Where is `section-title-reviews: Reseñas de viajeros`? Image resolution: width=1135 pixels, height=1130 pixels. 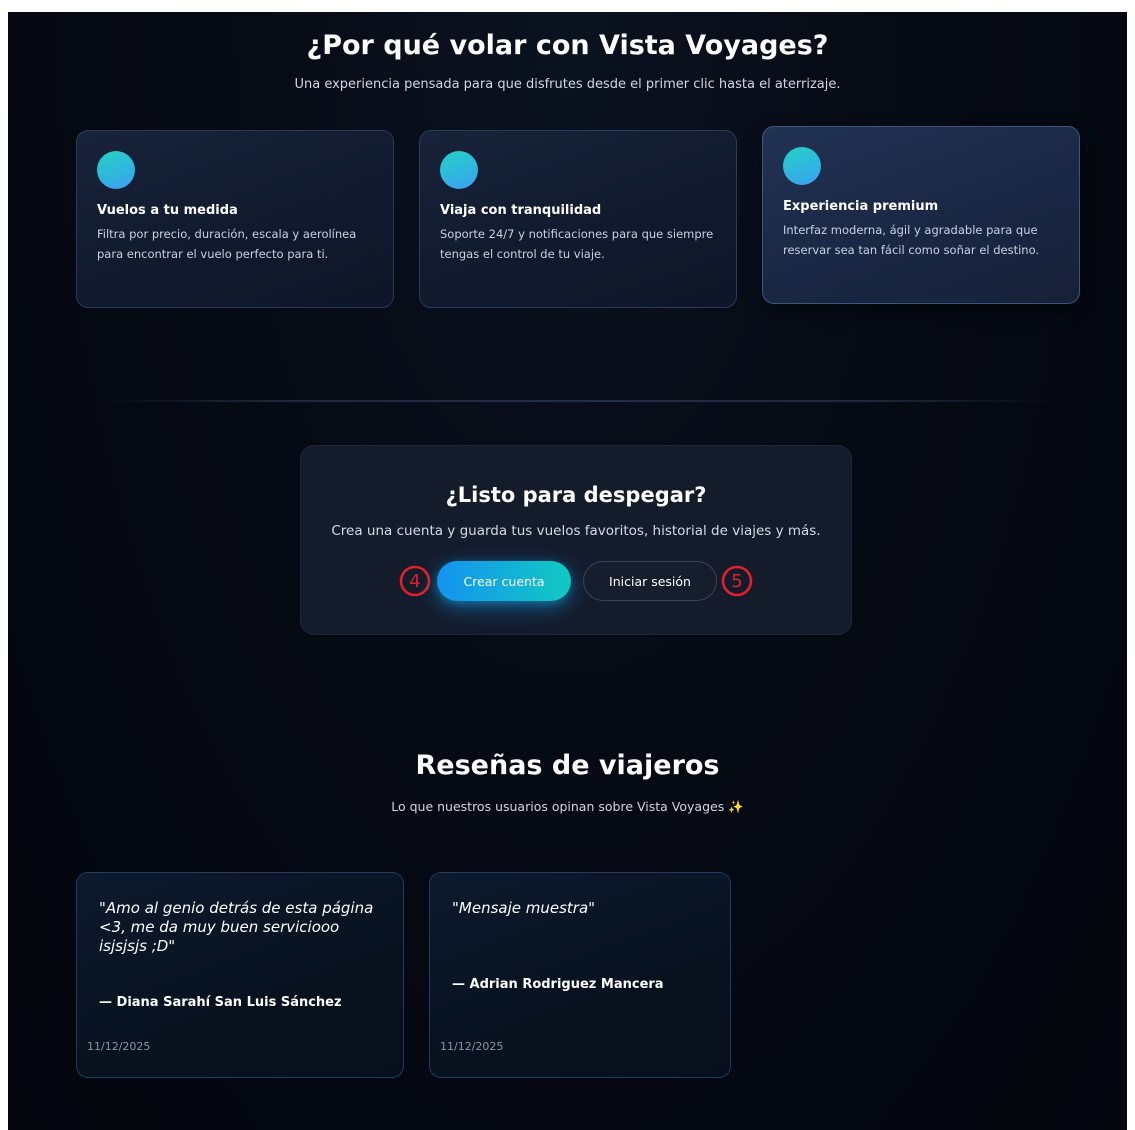 section-title-reviews: Reseñas de viajeros is located at coordinates (567, 765).